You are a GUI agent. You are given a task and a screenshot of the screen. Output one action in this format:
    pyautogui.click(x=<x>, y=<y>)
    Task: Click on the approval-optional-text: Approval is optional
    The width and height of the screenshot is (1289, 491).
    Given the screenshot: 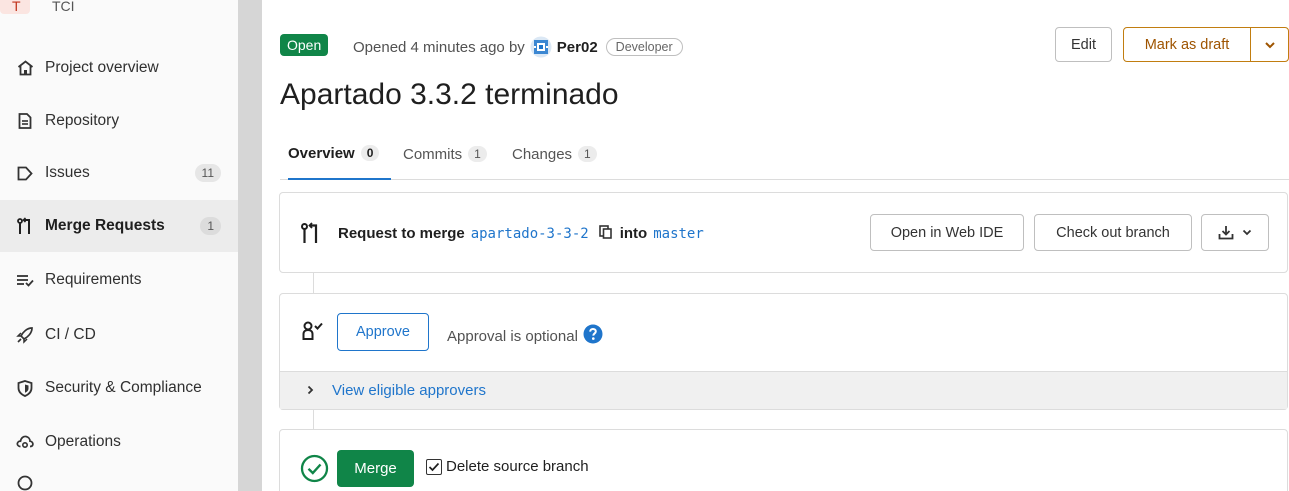 What is the action you would take?
    pyautogui.click(x=512, y=336)
    